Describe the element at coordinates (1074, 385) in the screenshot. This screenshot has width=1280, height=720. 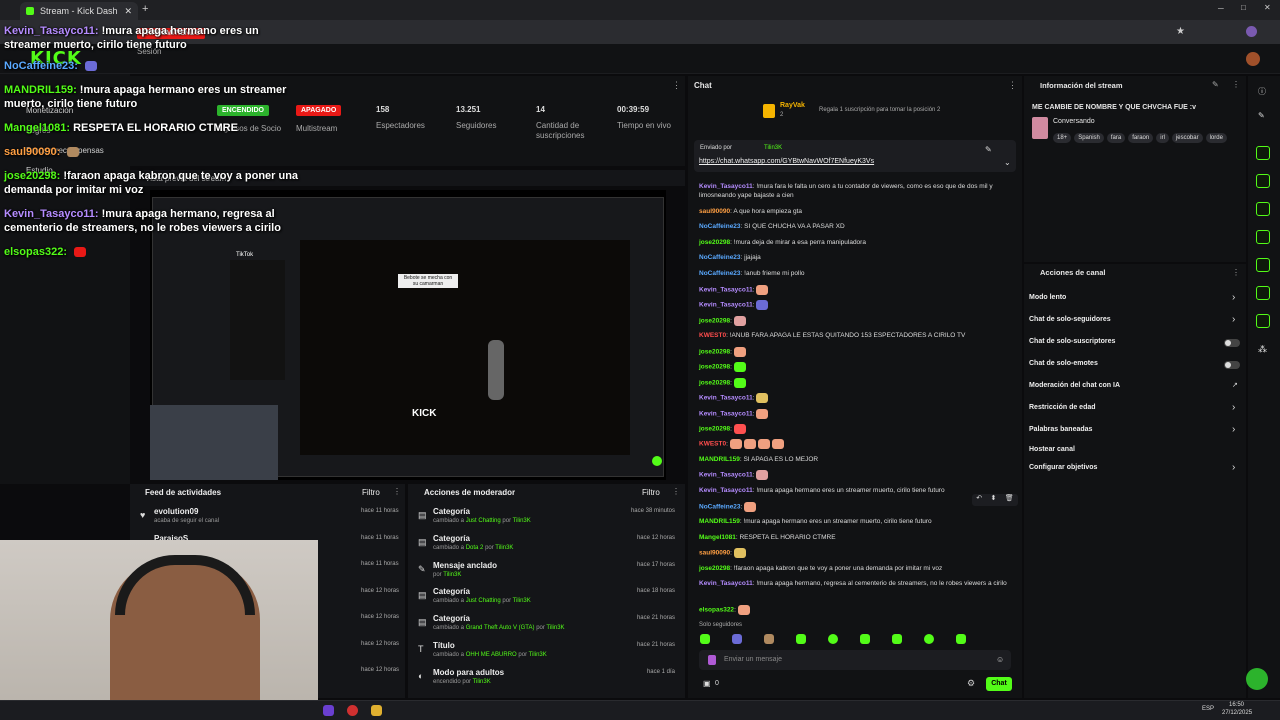
I see `channel-action-item: Moderación del chat con IA` at that location.